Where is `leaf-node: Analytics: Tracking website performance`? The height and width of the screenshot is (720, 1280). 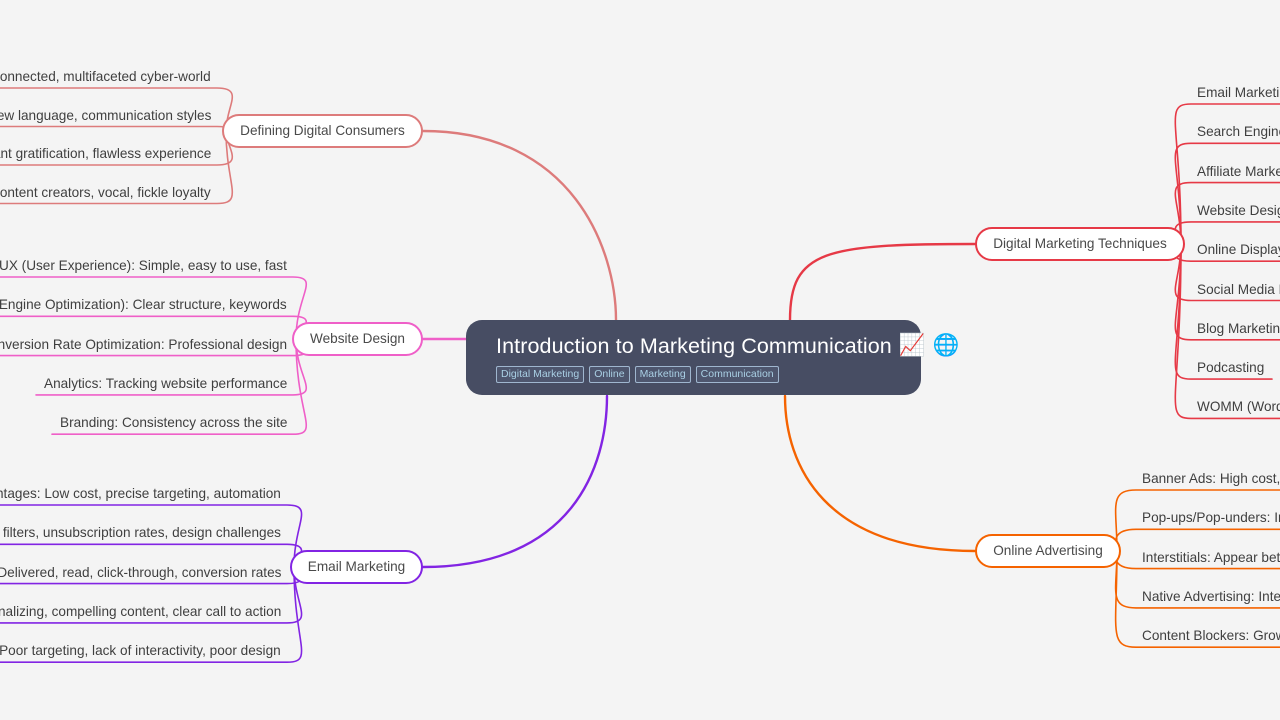
leaf-node: Analytics: Tracking website performance is located at coordinates (165, 383).